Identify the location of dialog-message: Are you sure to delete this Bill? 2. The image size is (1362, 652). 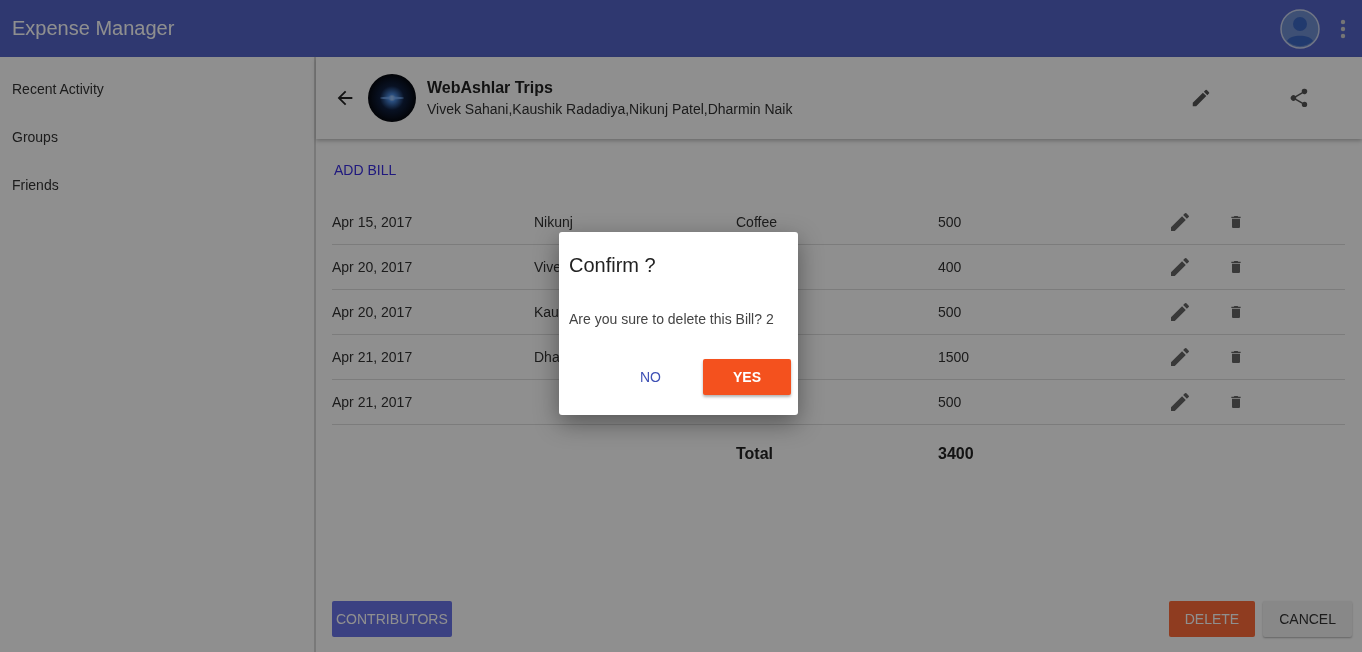
(672, 319).